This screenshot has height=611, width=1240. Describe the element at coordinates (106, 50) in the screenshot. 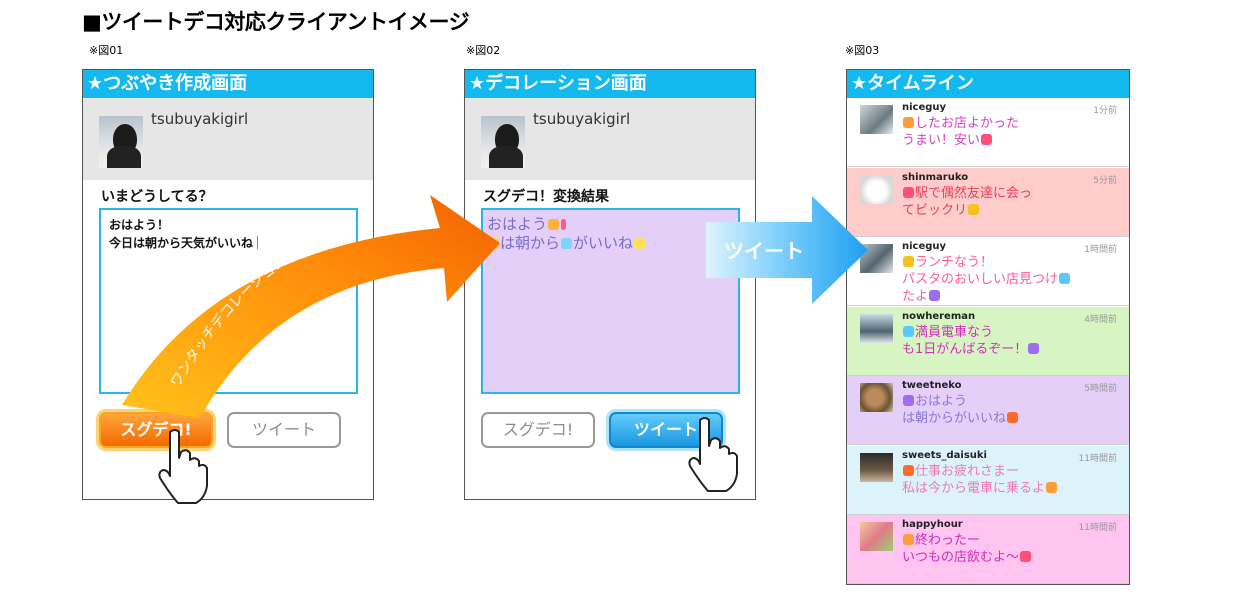

I see `fig1-label: ※図01` at that location.